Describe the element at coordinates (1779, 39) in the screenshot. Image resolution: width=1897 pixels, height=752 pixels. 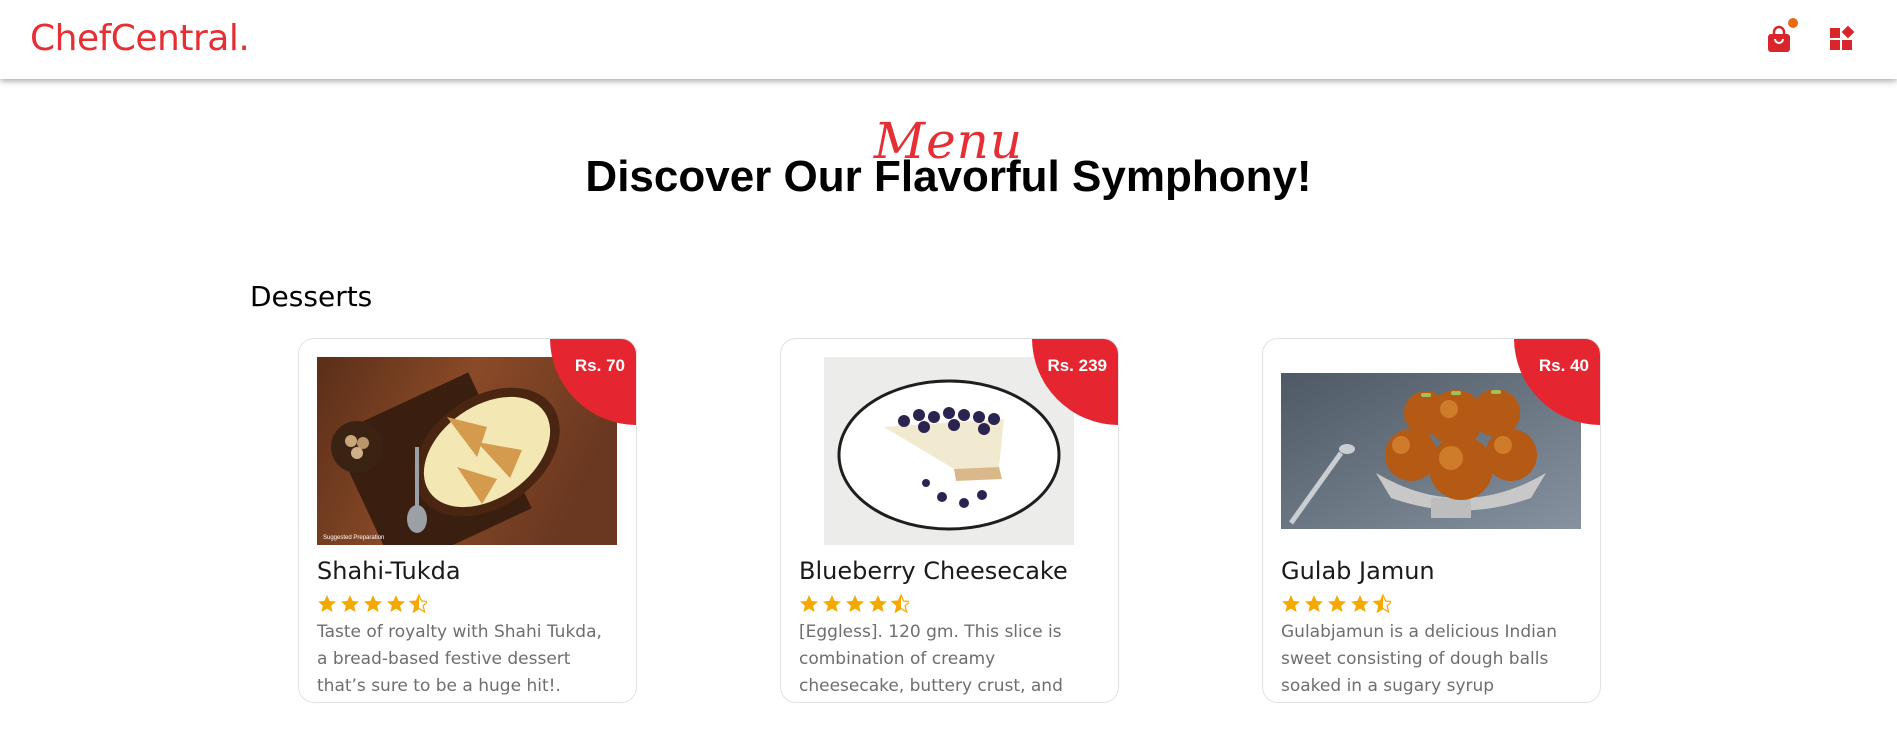
I see `shopping-bag-icon` at that location.